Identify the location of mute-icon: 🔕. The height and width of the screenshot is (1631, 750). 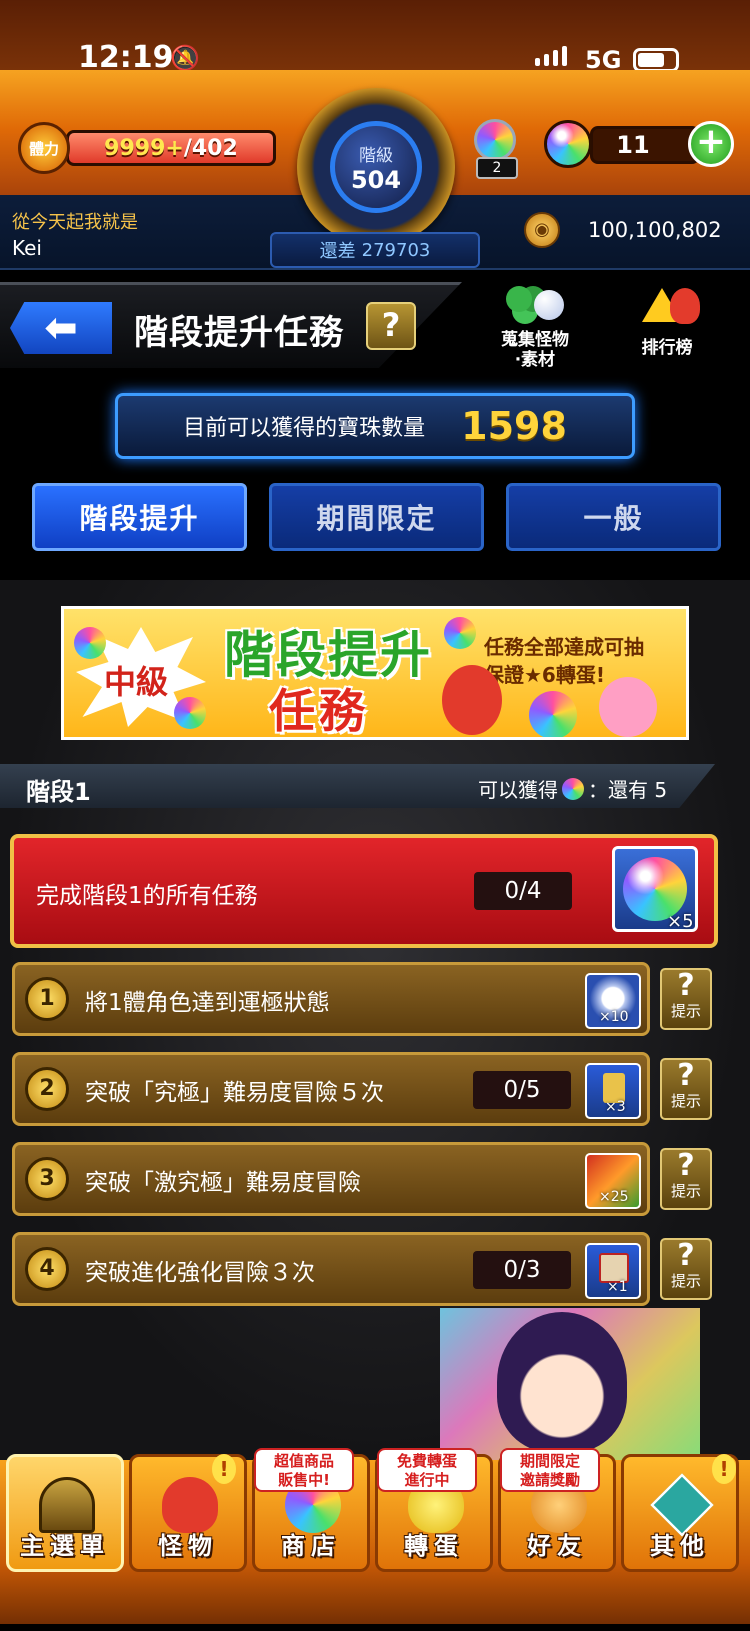
(185, 58).